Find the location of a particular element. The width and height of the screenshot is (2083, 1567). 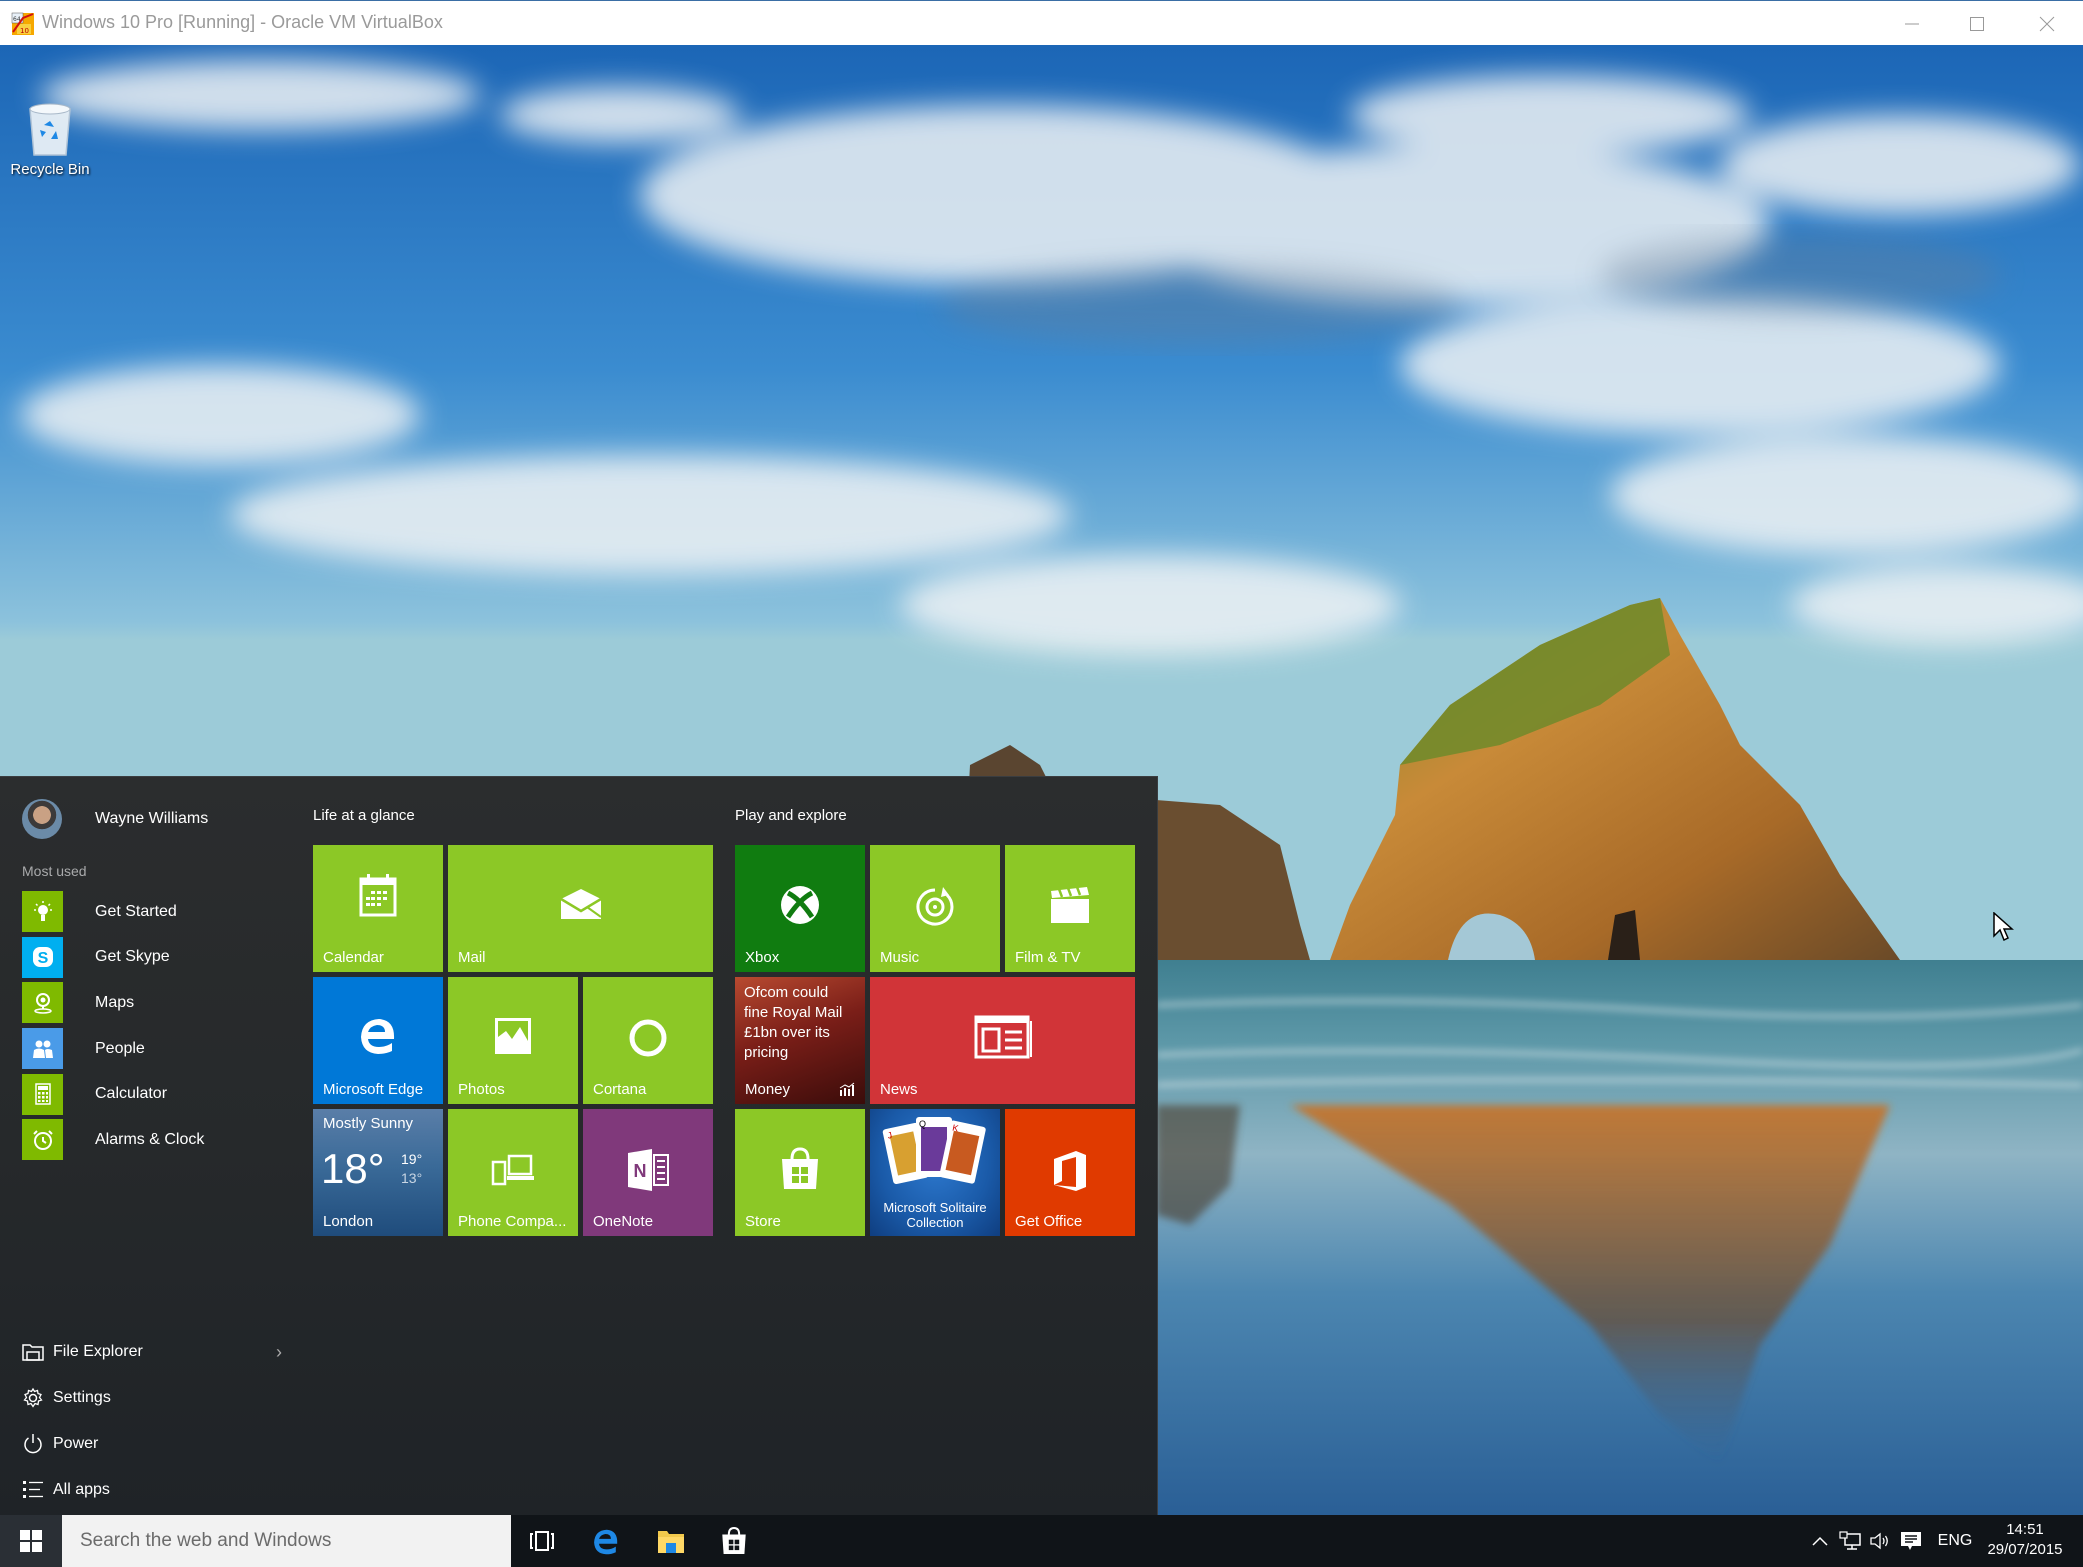

close-button is located at coordinates (2047, 23).